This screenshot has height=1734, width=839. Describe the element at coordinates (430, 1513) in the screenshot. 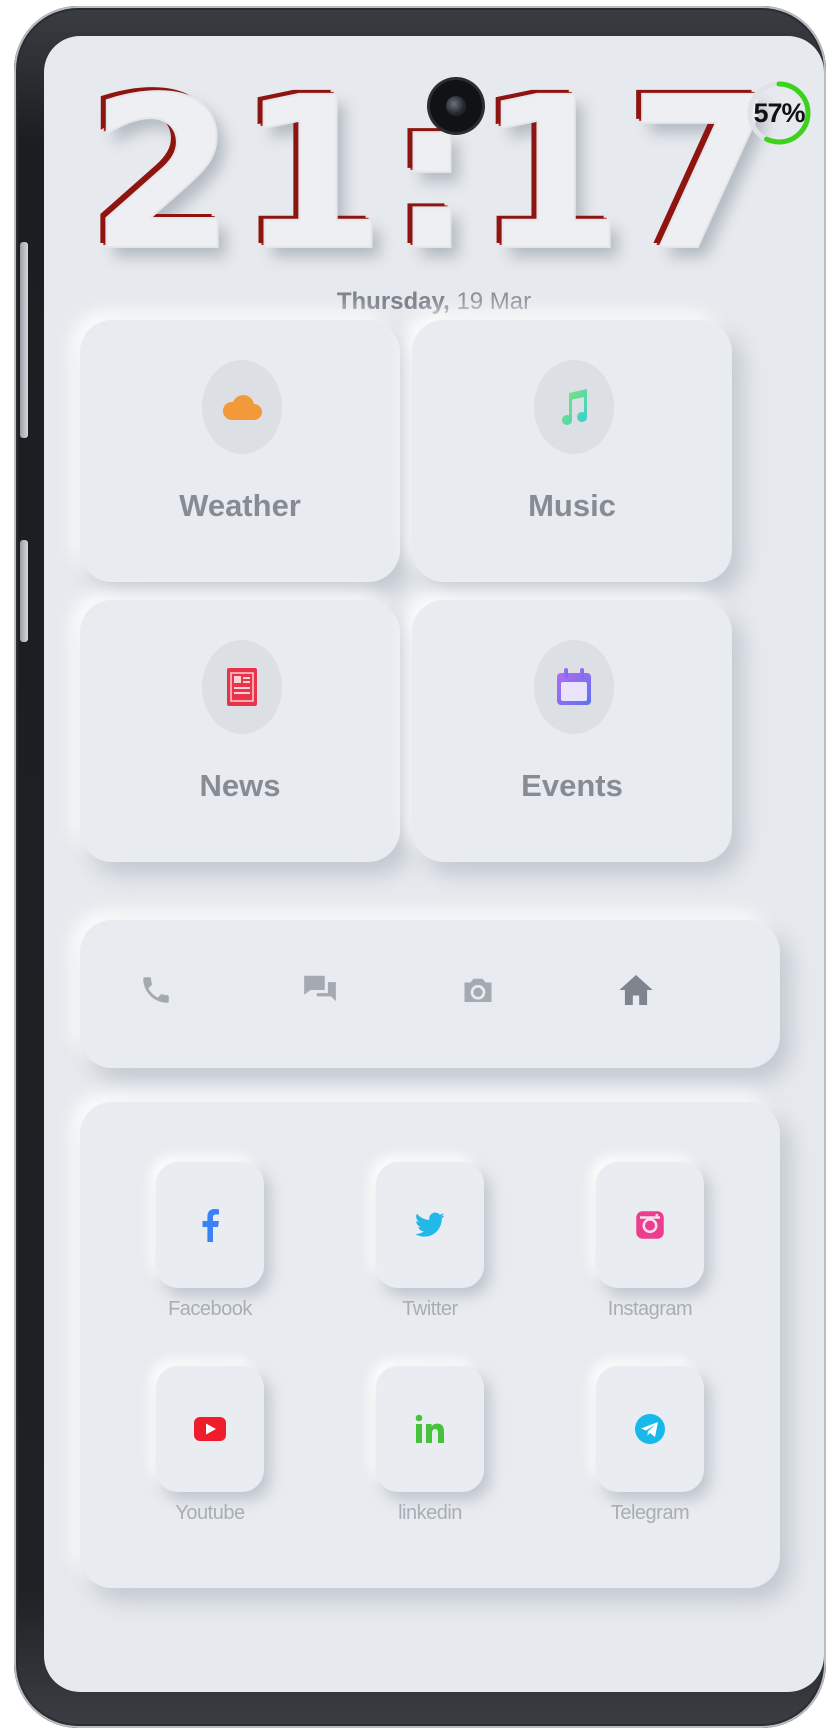

I see `linkedin-label: linkedin` at that location.